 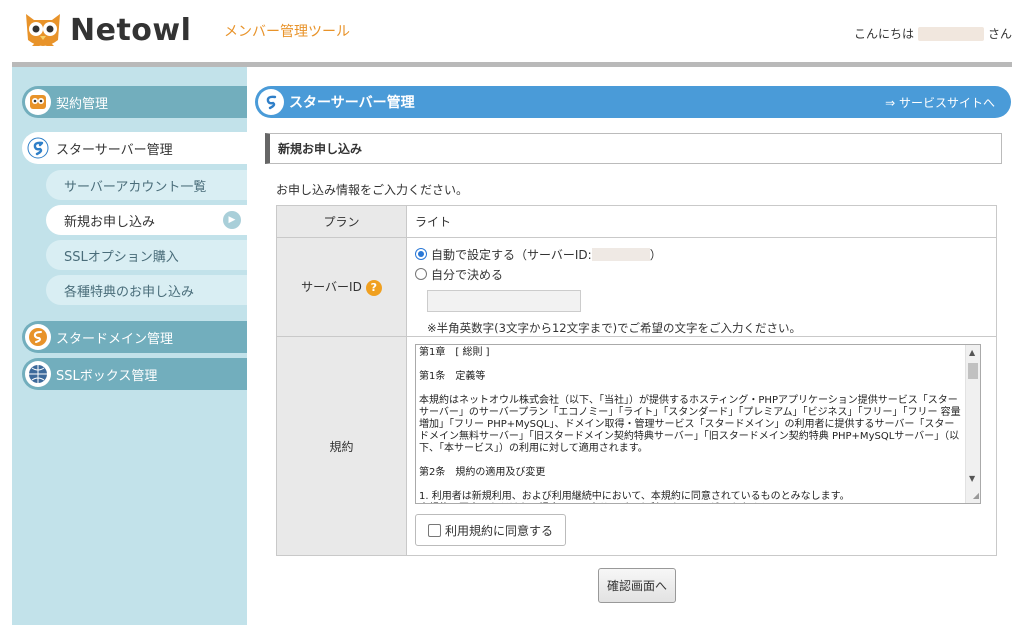 I want to click on sidebar-subitem-label: 新規お申し込み, so click(x=110, y=222).